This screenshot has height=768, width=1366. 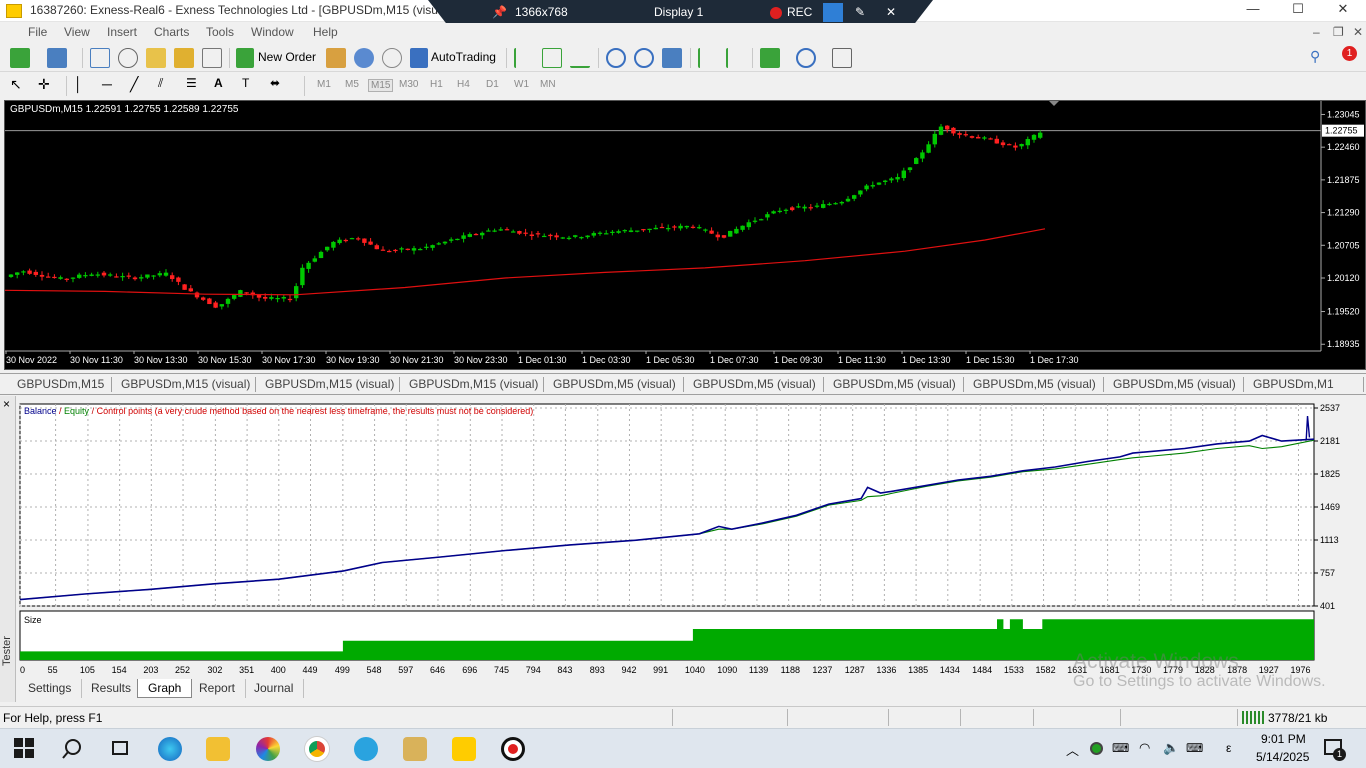 What do you see at coordinates (77, 32) in the screenshot?
I see `menu-view: View` at bounding box center [77, 32].